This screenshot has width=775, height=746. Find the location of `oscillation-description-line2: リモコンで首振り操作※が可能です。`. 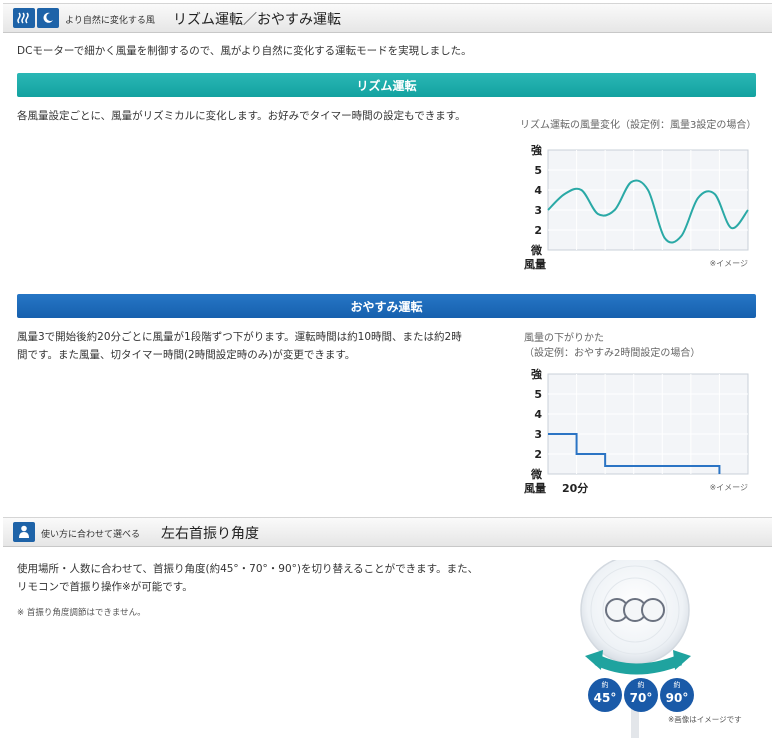

oscillation-description-line2: リモコンで首振り操作※が可能です。 is located at coordinates (105, 587).